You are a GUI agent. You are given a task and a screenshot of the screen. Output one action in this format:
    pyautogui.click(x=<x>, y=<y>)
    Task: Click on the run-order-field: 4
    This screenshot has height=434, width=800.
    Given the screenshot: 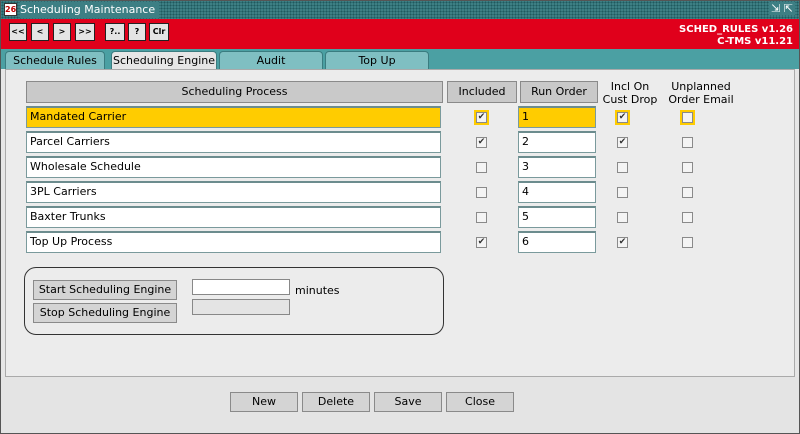 What is the action you would take?
    pyautogui.click(x=557, y=192)
    